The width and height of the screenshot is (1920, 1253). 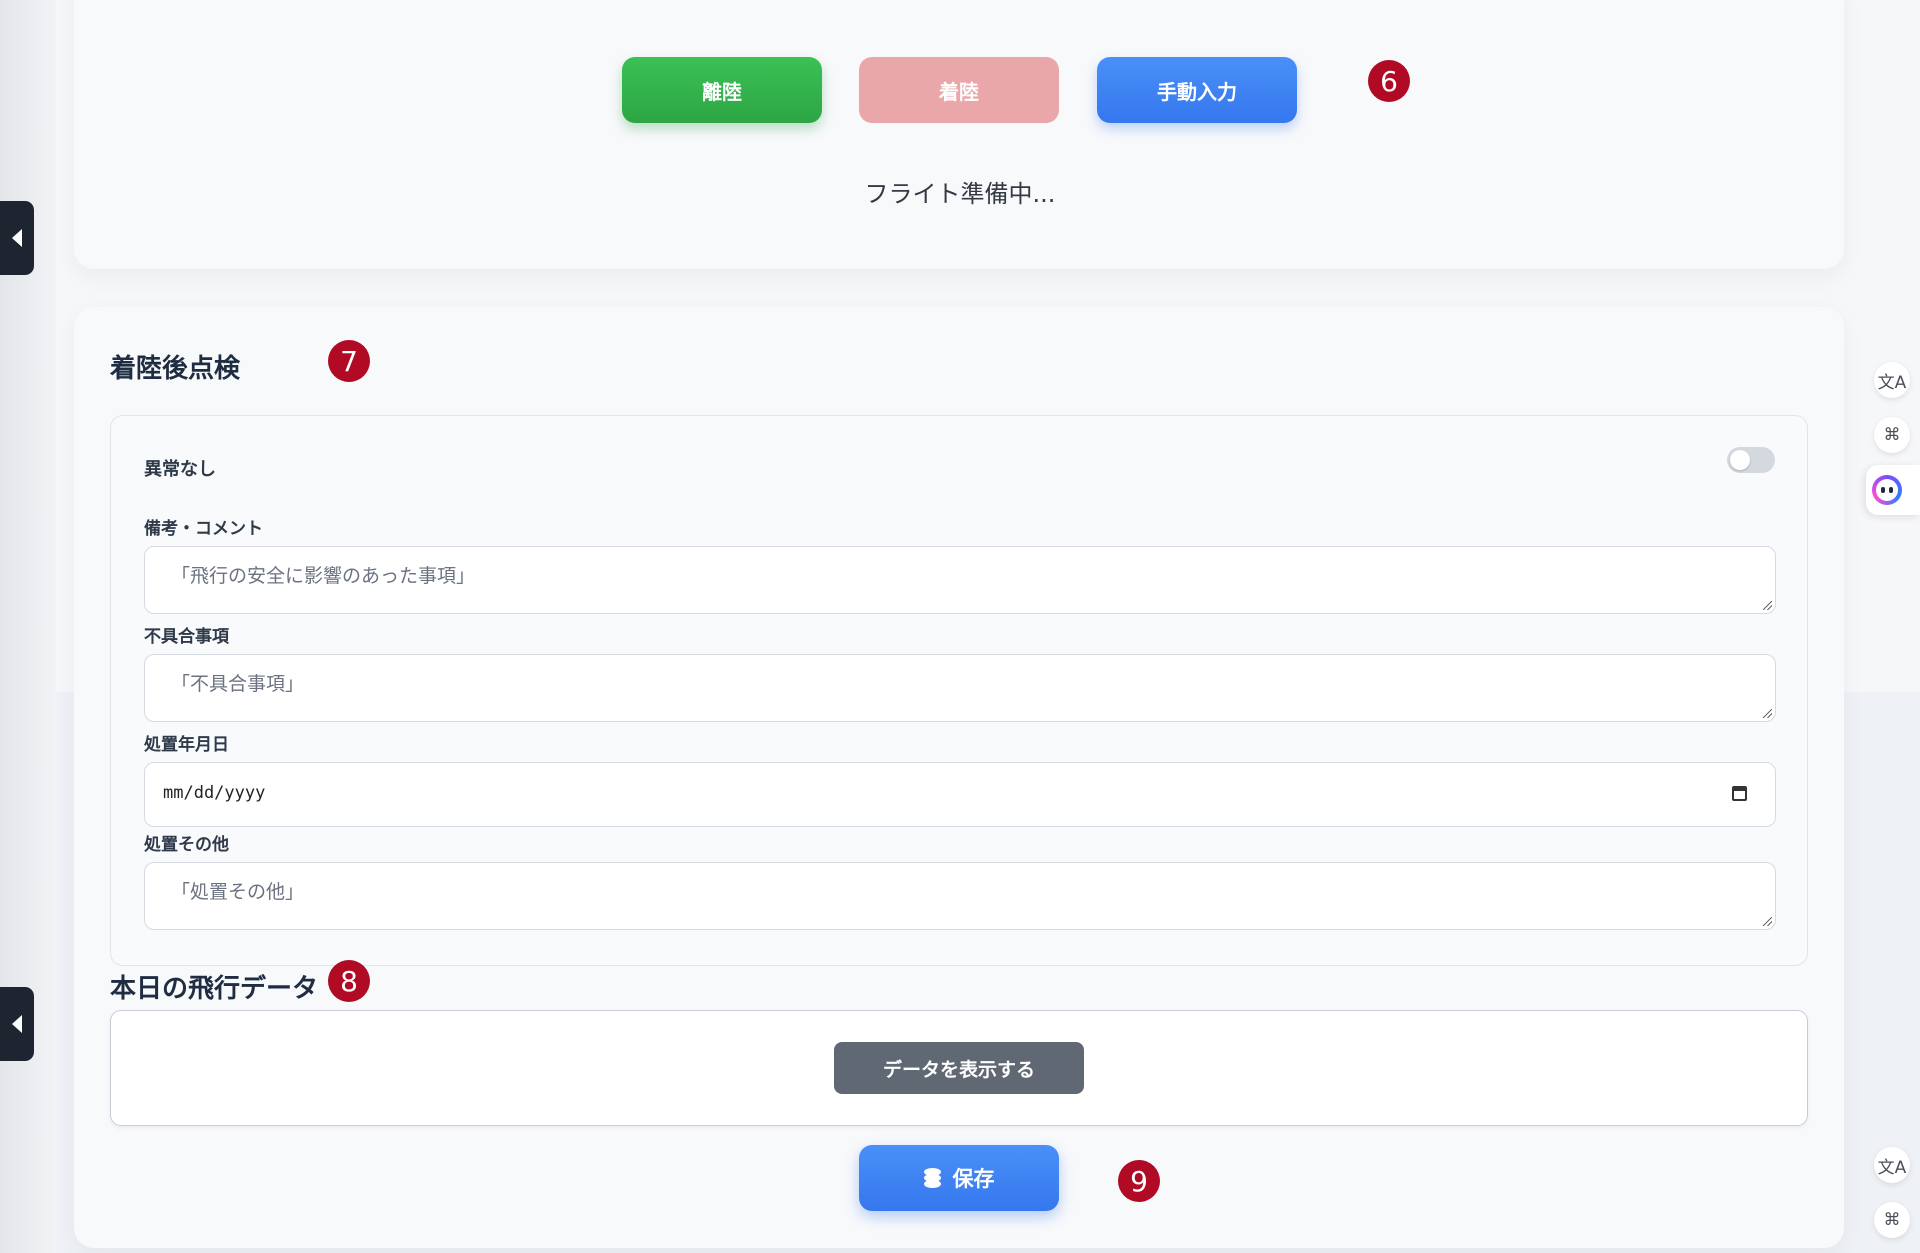 What do you see at coordinates (1389, 81) in the screenshot?
I see `annotation-marker-6: 6` at bounding box center [1389, 81].